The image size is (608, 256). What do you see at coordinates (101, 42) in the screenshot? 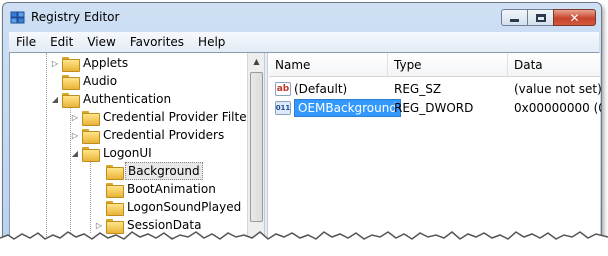
I see `menu-view: View` at bounding box center [101, 42].